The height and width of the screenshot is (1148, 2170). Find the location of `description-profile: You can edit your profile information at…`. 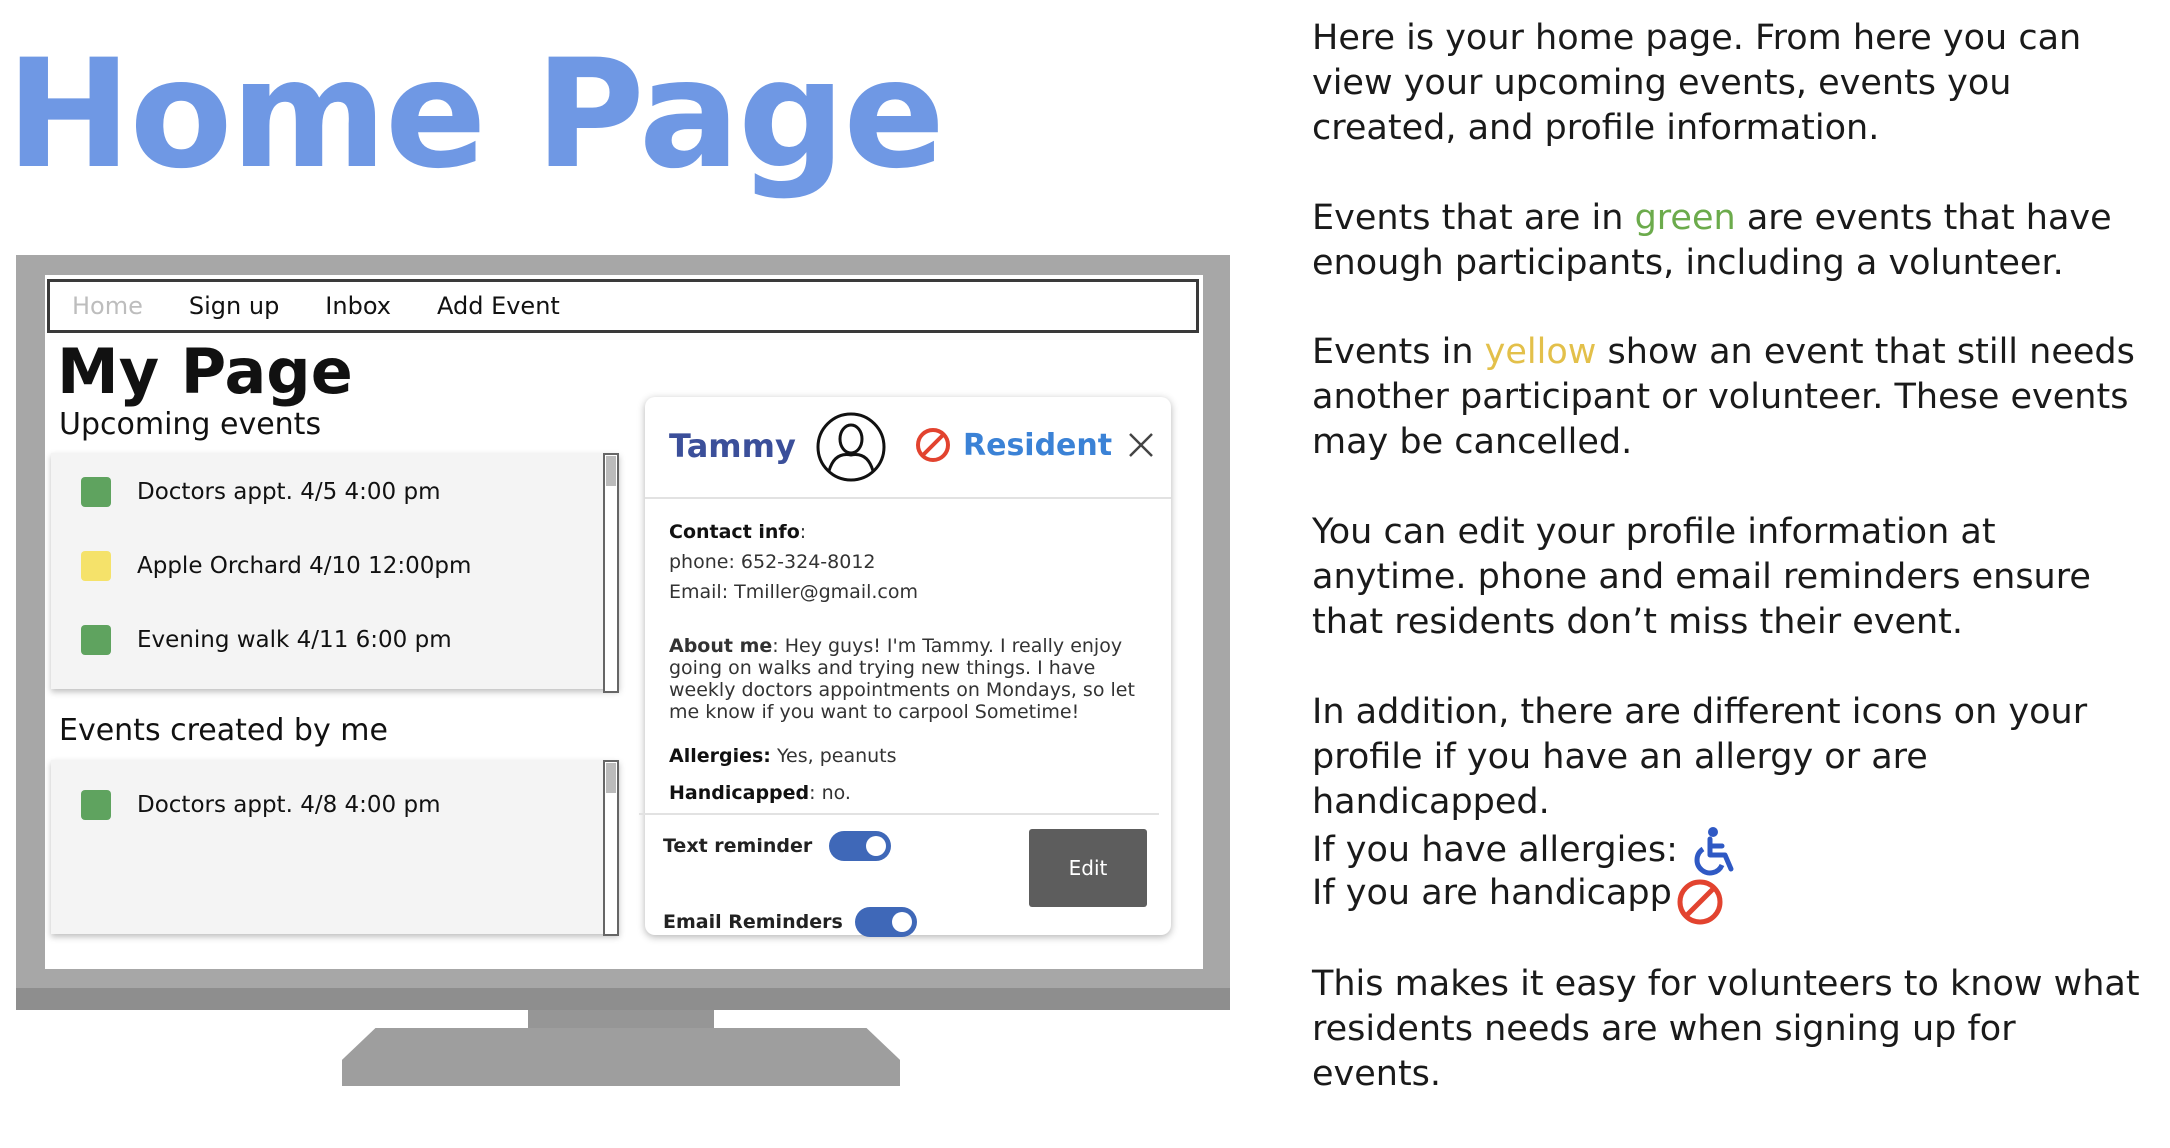

description-profile: You can edit your profile information at… is located at coordinates (1701, 577).